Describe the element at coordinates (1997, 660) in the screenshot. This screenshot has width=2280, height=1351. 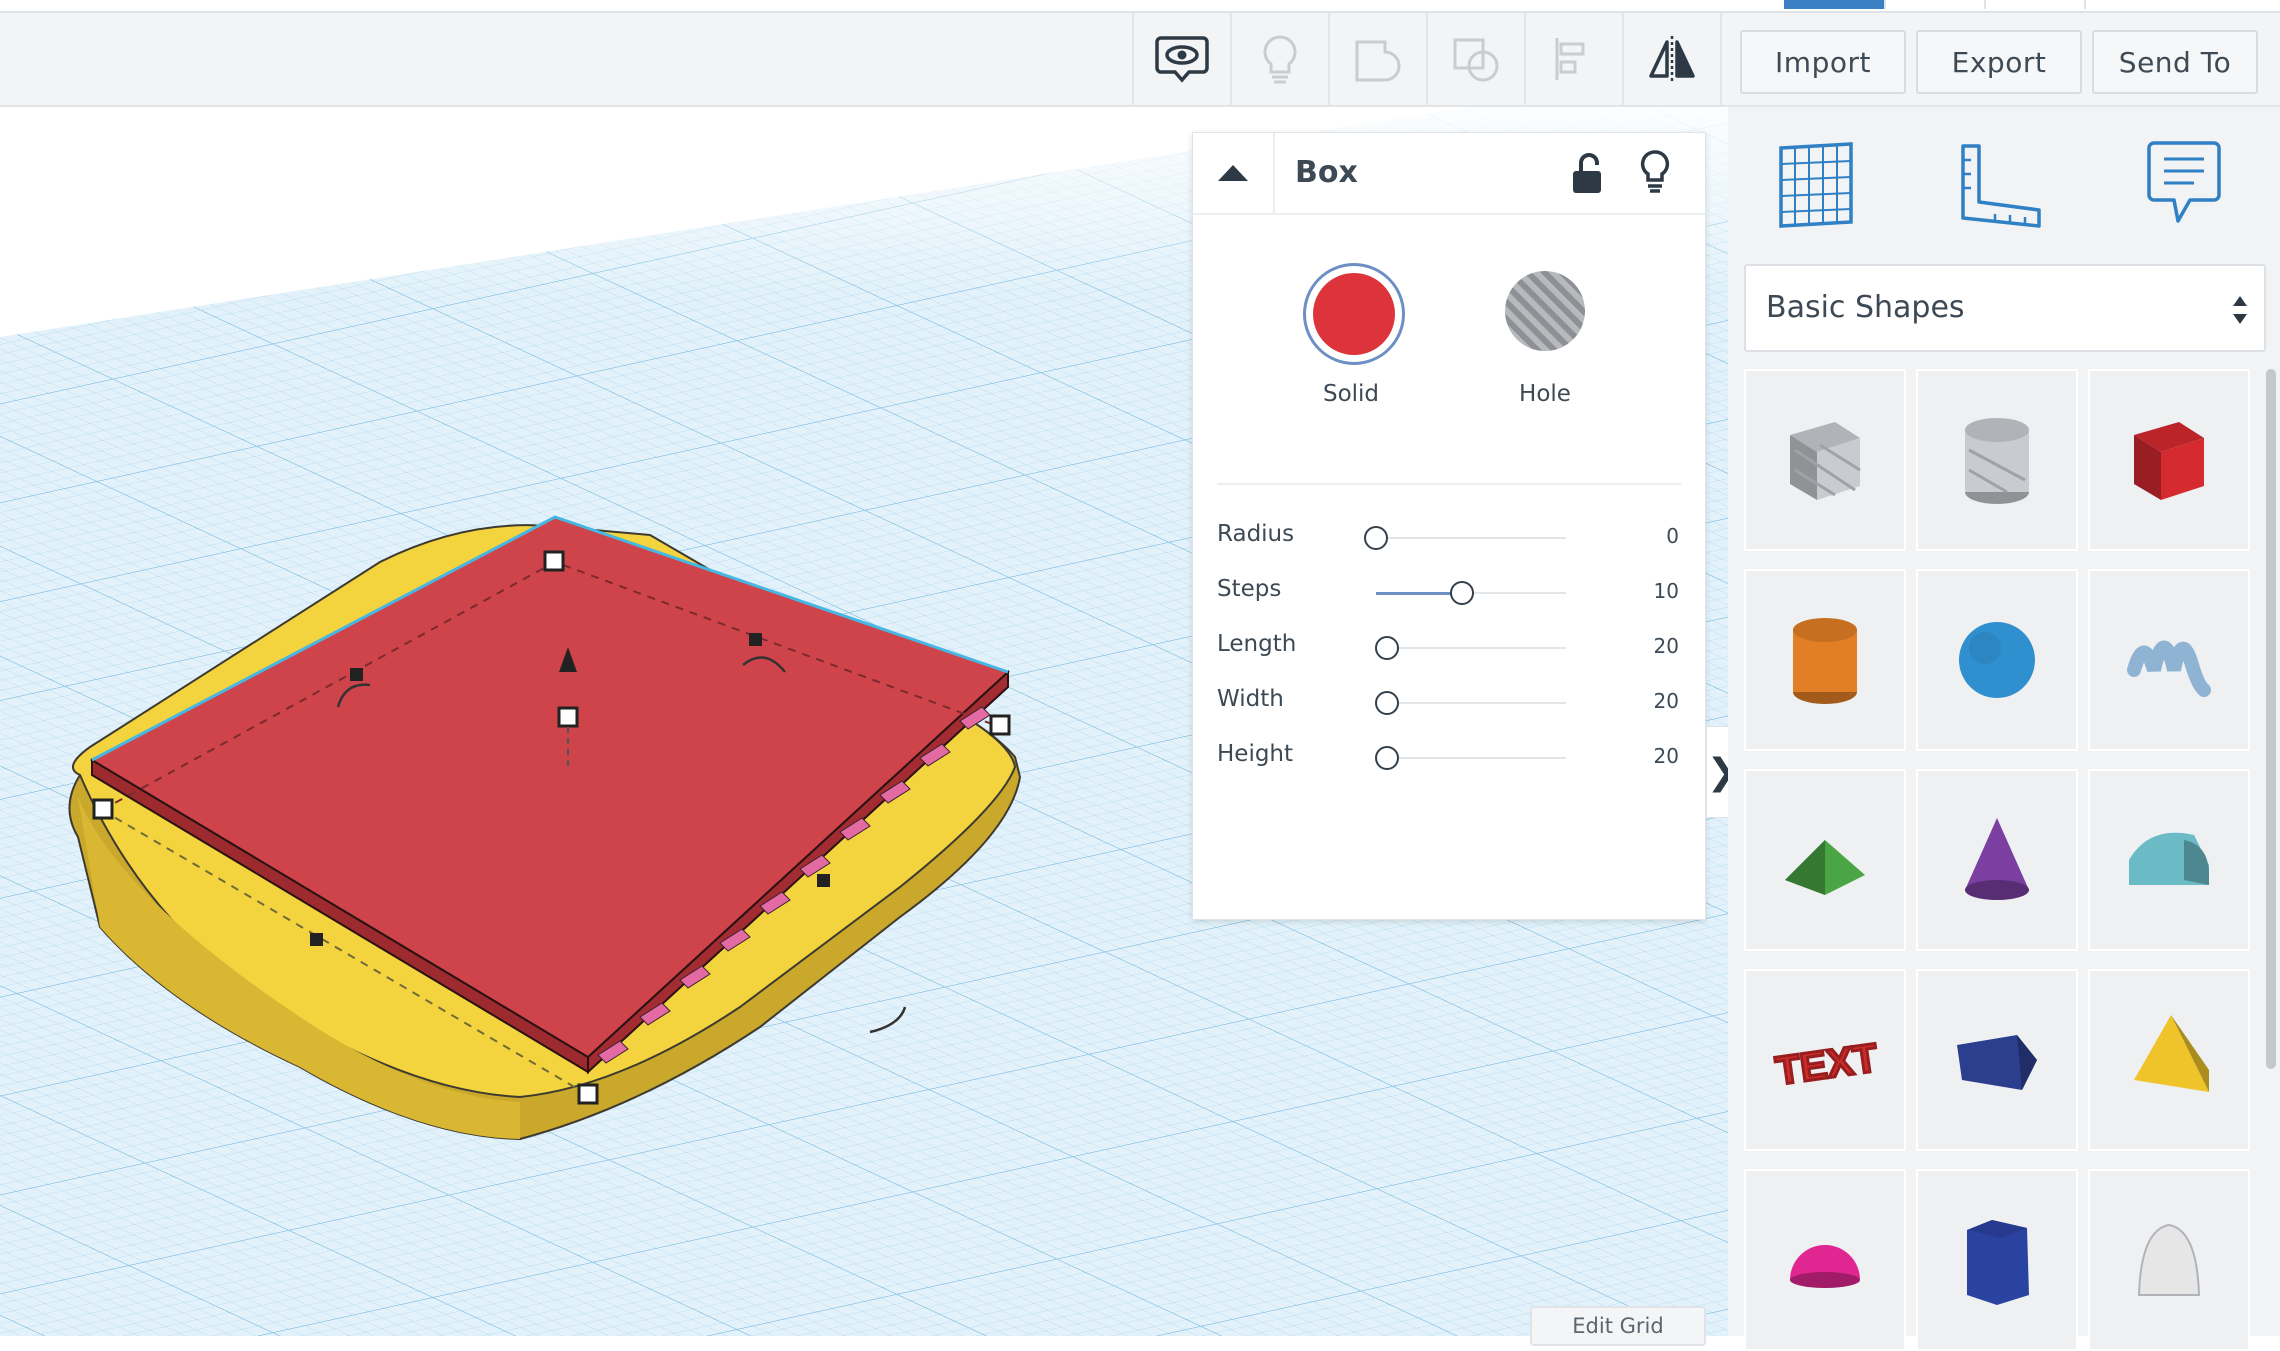
I see `shape-tile-sphere` at that location.